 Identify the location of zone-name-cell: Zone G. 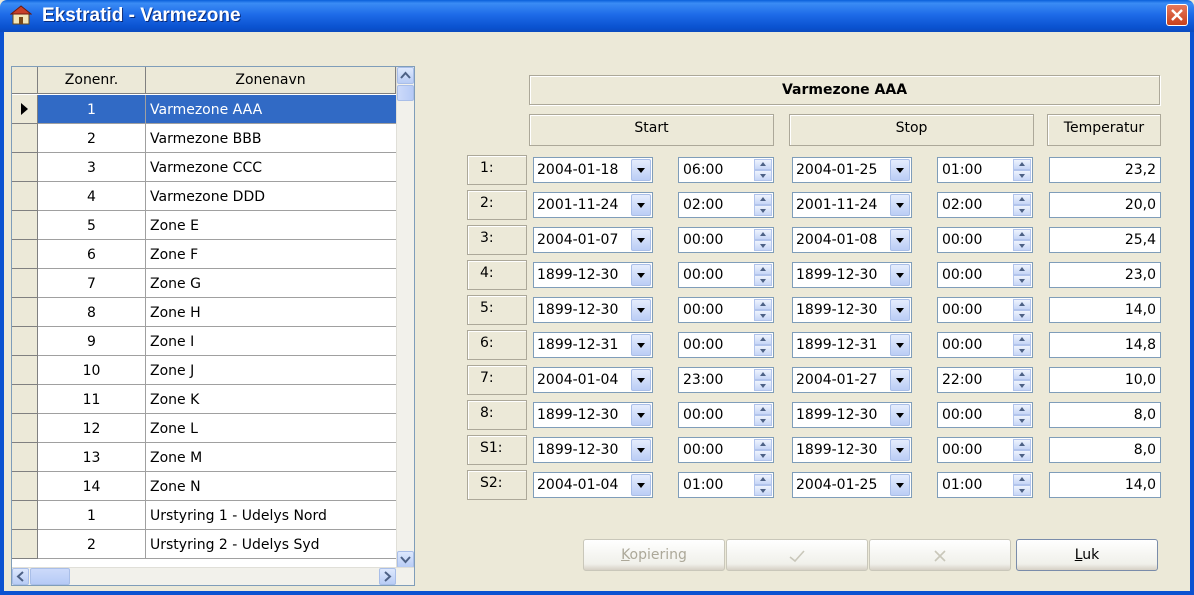
(271, 283).